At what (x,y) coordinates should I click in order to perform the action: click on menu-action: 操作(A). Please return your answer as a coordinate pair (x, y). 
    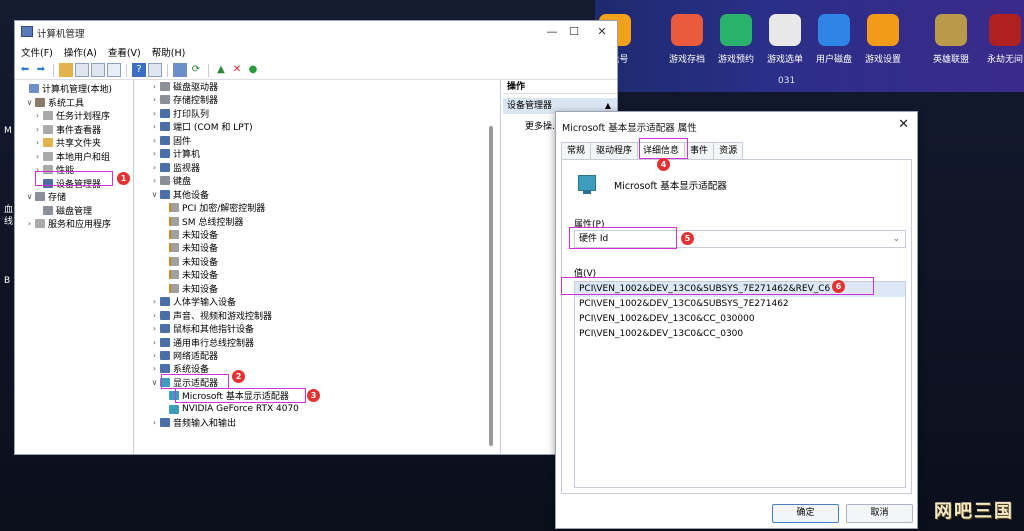
    Looking at the image, I should click on (80, 52).